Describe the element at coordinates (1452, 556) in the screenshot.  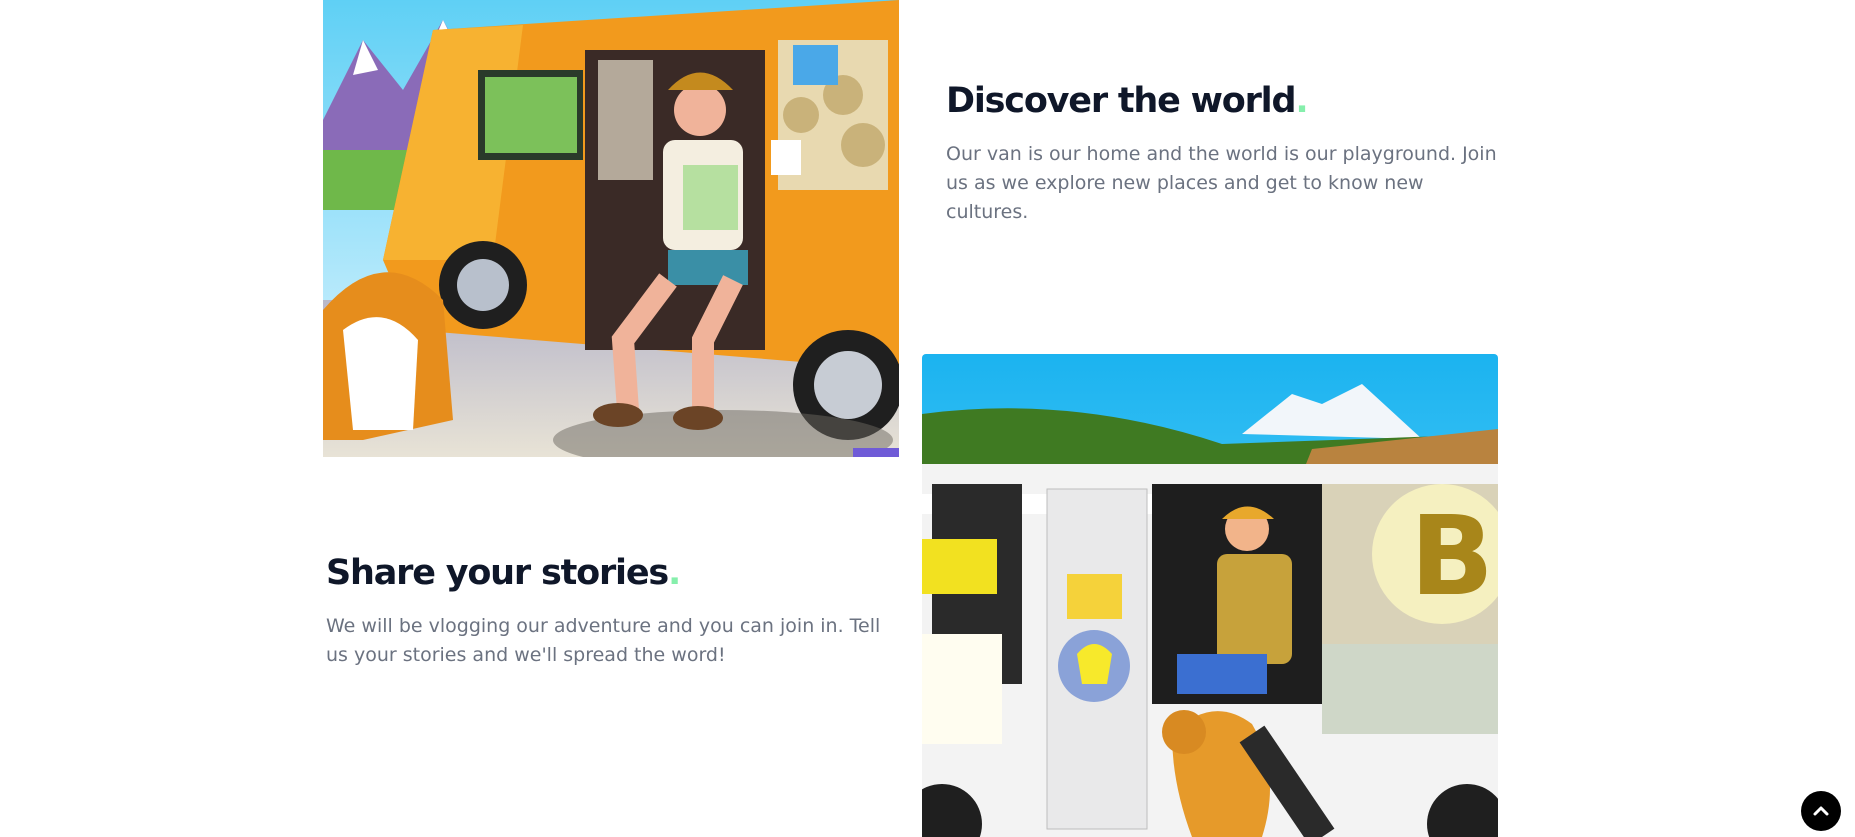
I see `svg-text: B` at that location.